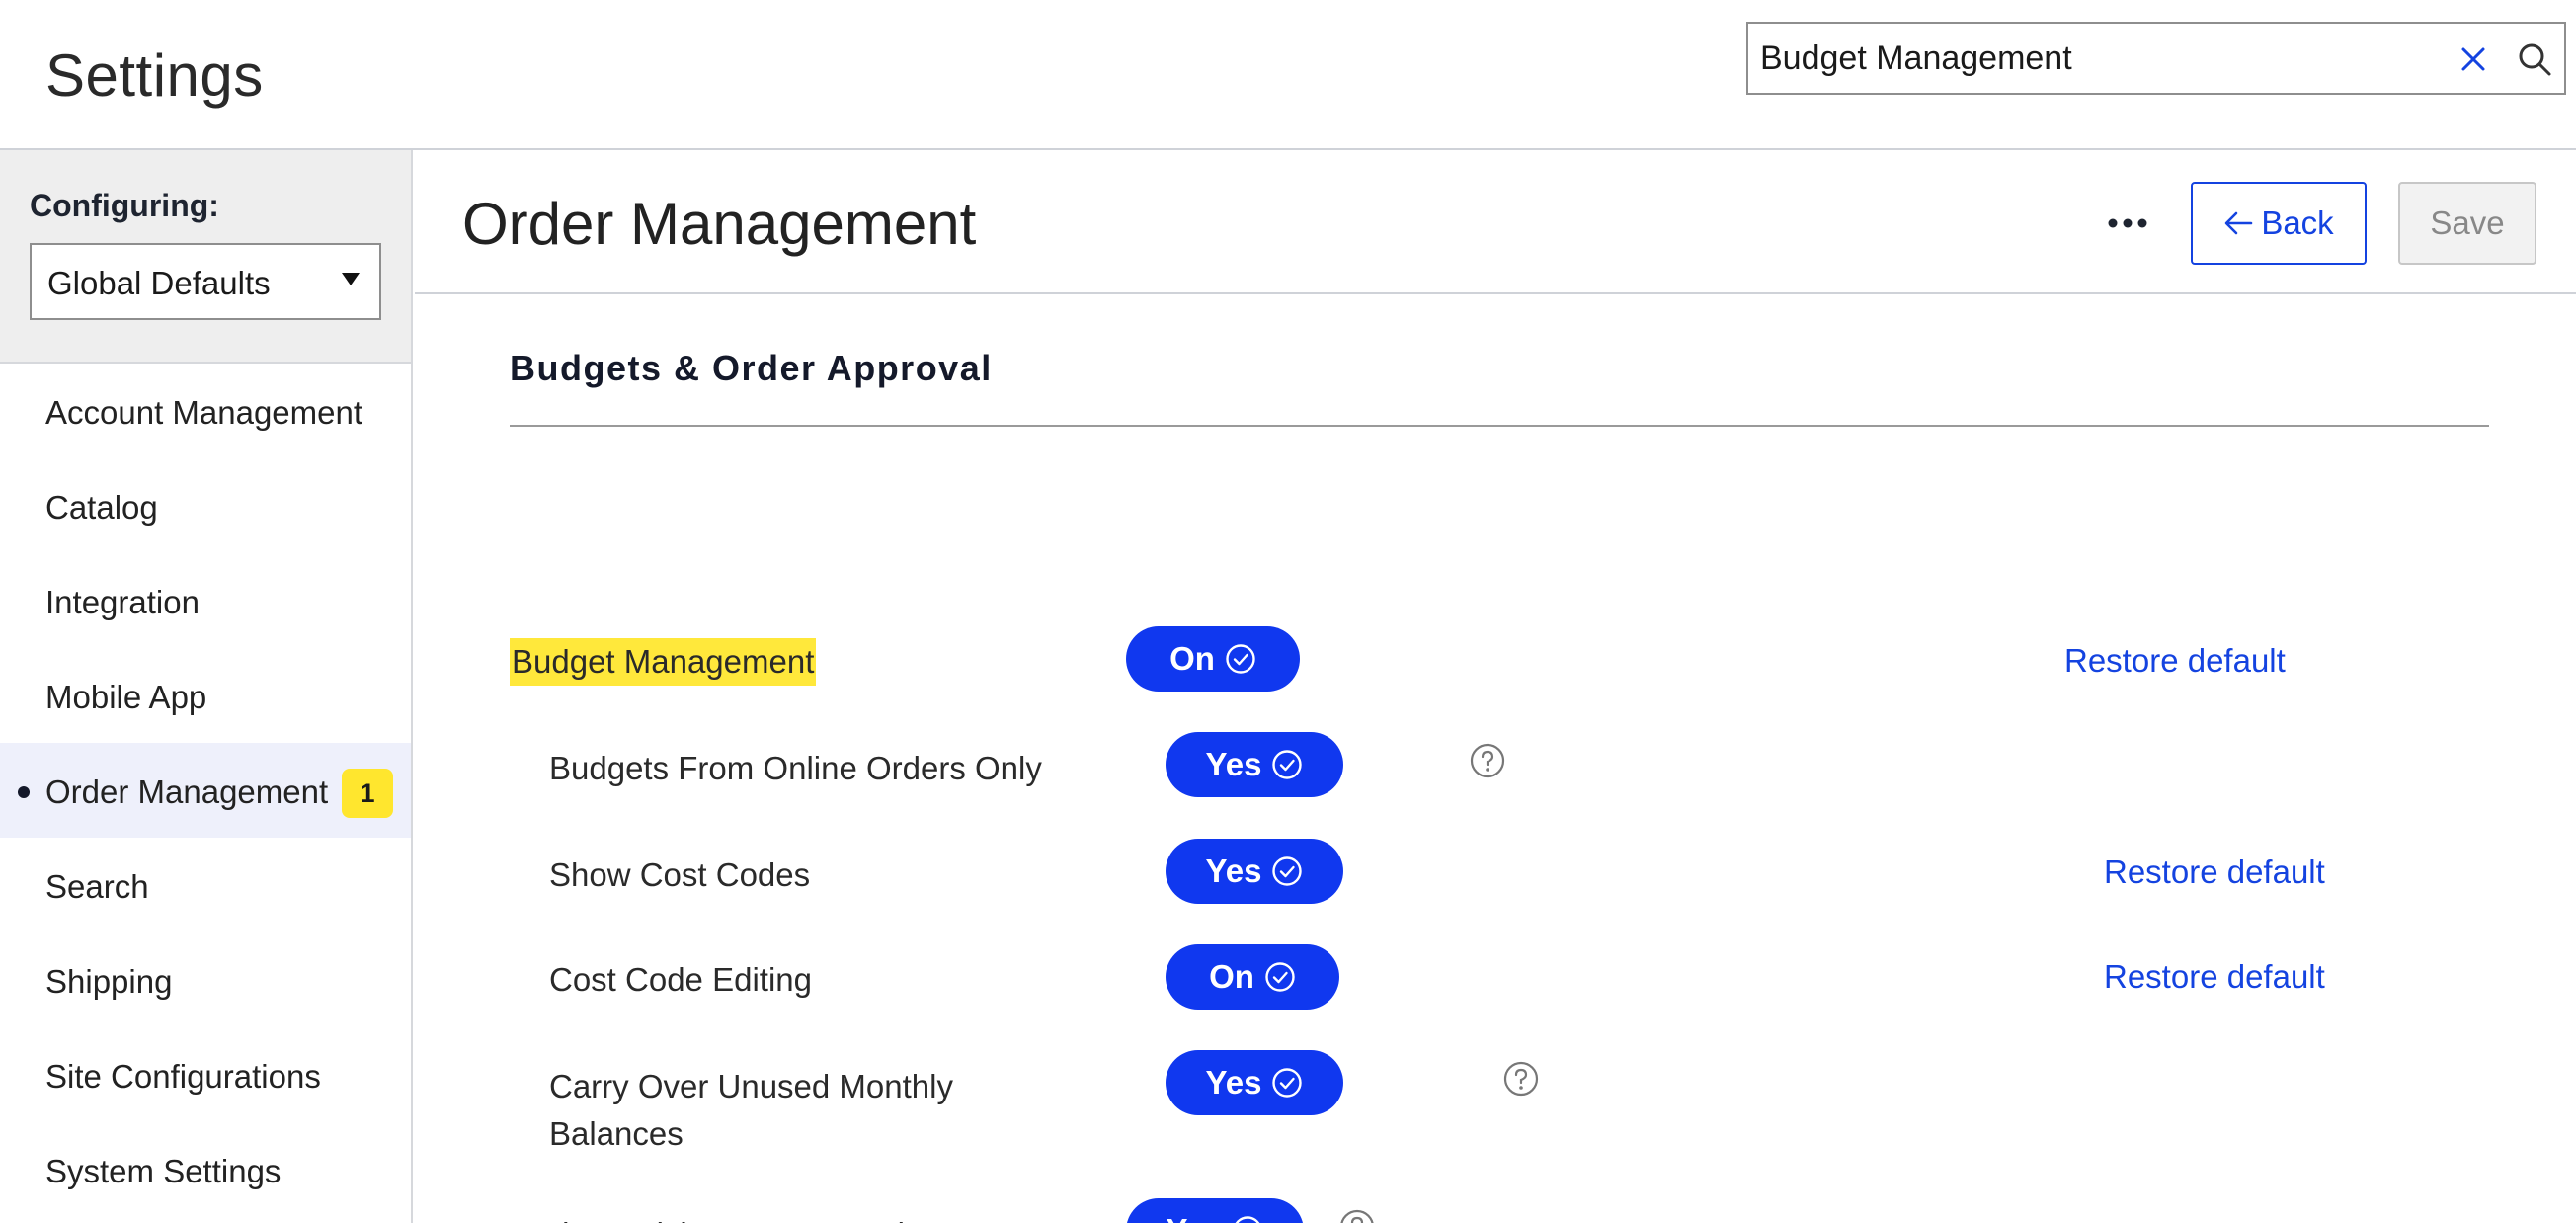  Describe the element at coordinates (1288, 75) in the screenshot. I see `top-bar: Settings` at that location.